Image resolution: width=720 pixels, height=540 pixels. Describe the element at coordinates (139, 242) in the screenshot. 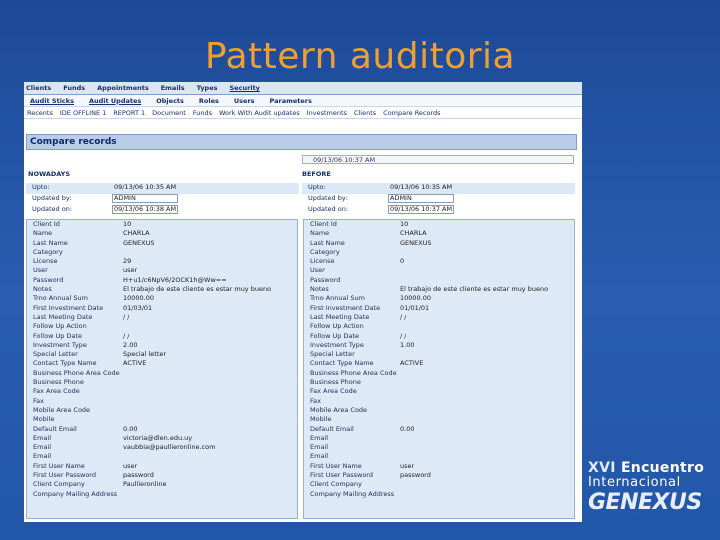

I see `field-value: GENEXUS` at that location.